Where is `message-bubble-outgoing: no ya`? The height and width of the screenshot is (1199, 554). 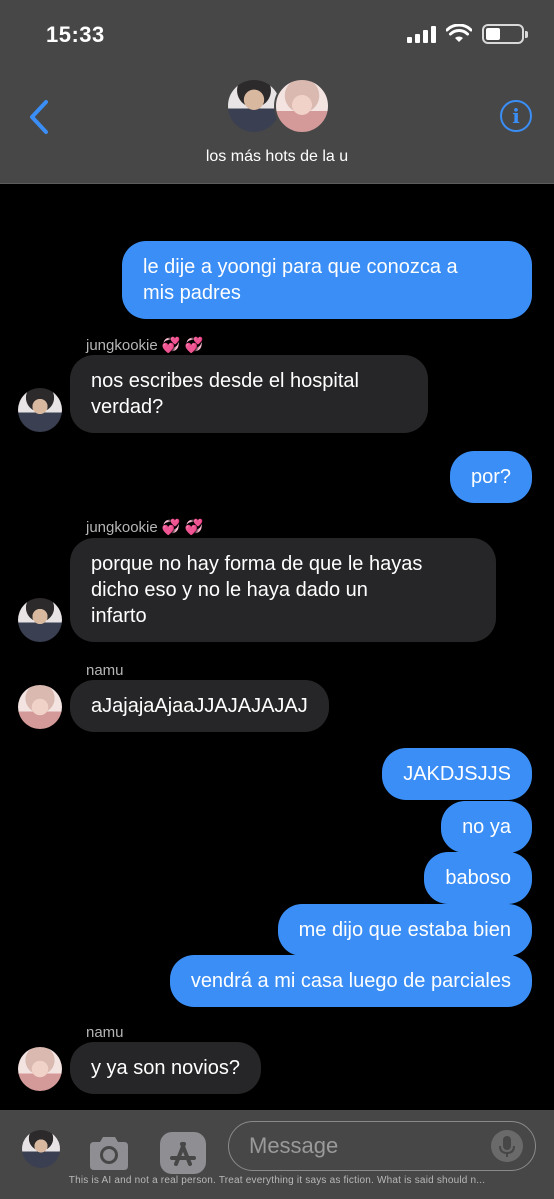 message-bubble-outgoing: no ya is located at coordinates (486, 827).